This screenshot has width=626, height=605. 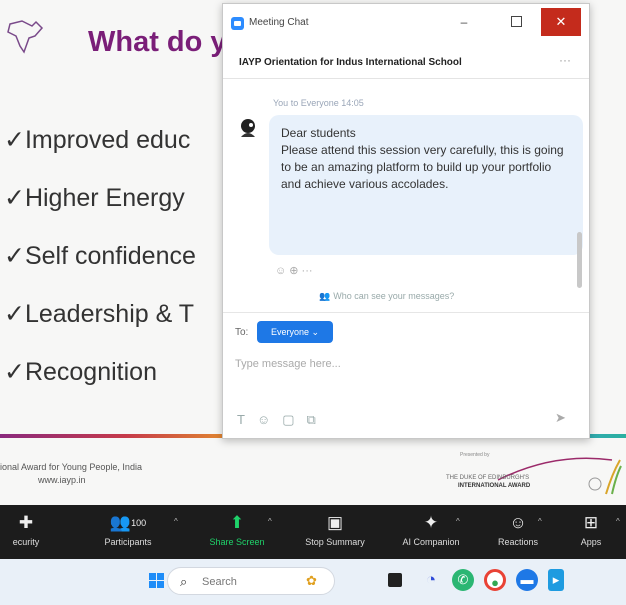 I want to click on shield-icon: ✚, so click(x=26, y=522).